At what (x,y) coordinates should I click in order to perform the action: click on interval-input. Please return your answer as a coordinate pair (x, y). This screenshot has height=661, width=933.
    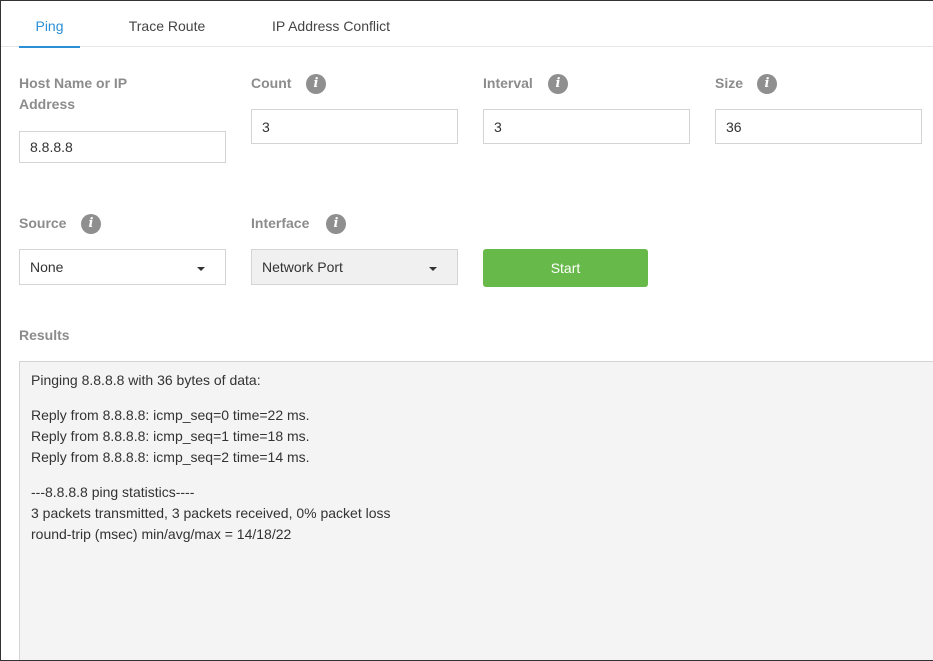
    Looking at the image, I should click on (586, 126).